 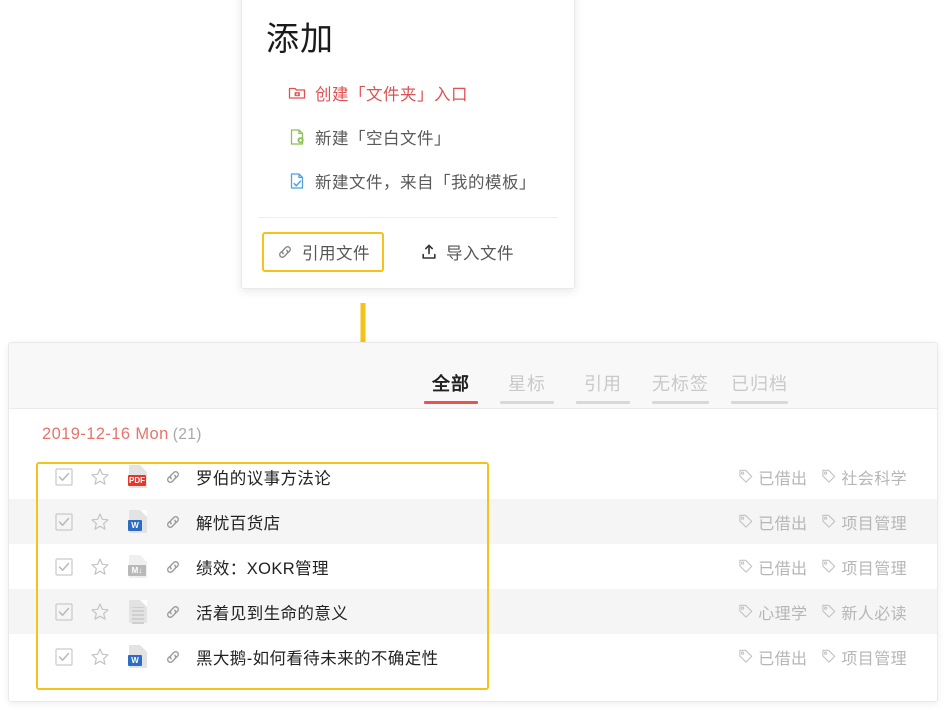 I want to click on tab-label: 全部, so click(x=451, y=384).